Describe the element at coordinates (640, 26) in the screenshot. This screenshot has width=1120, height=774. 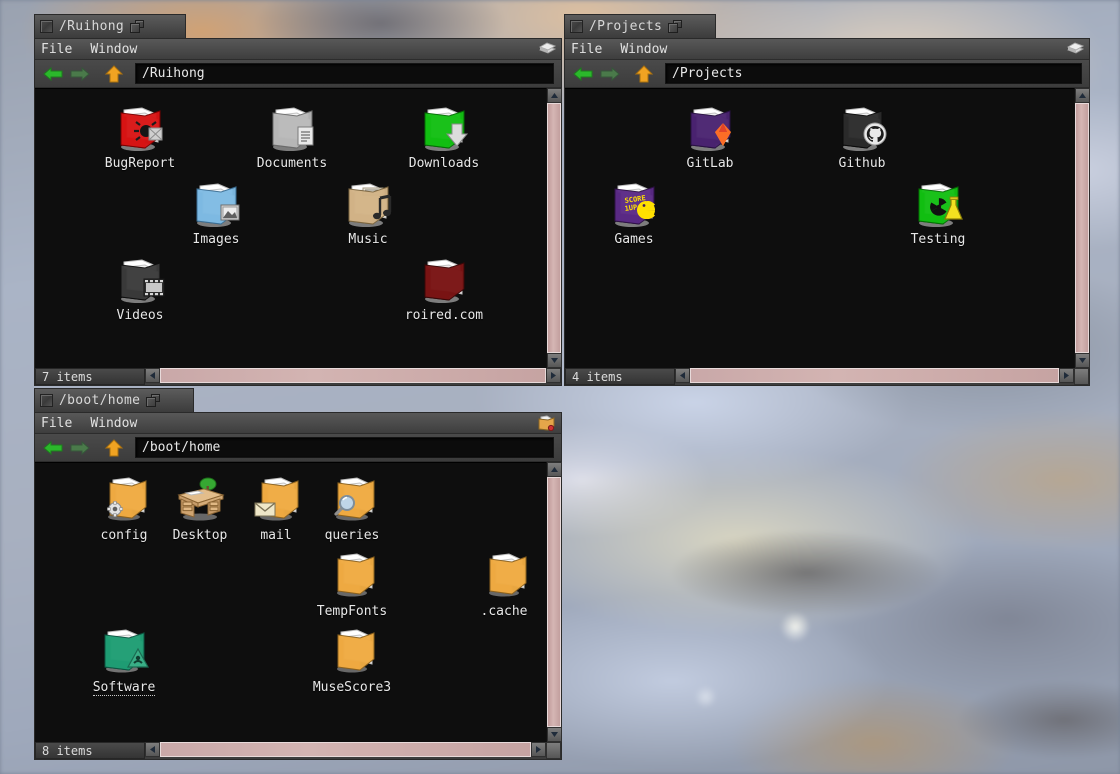
I see `title-tab: /Projects` at that location.